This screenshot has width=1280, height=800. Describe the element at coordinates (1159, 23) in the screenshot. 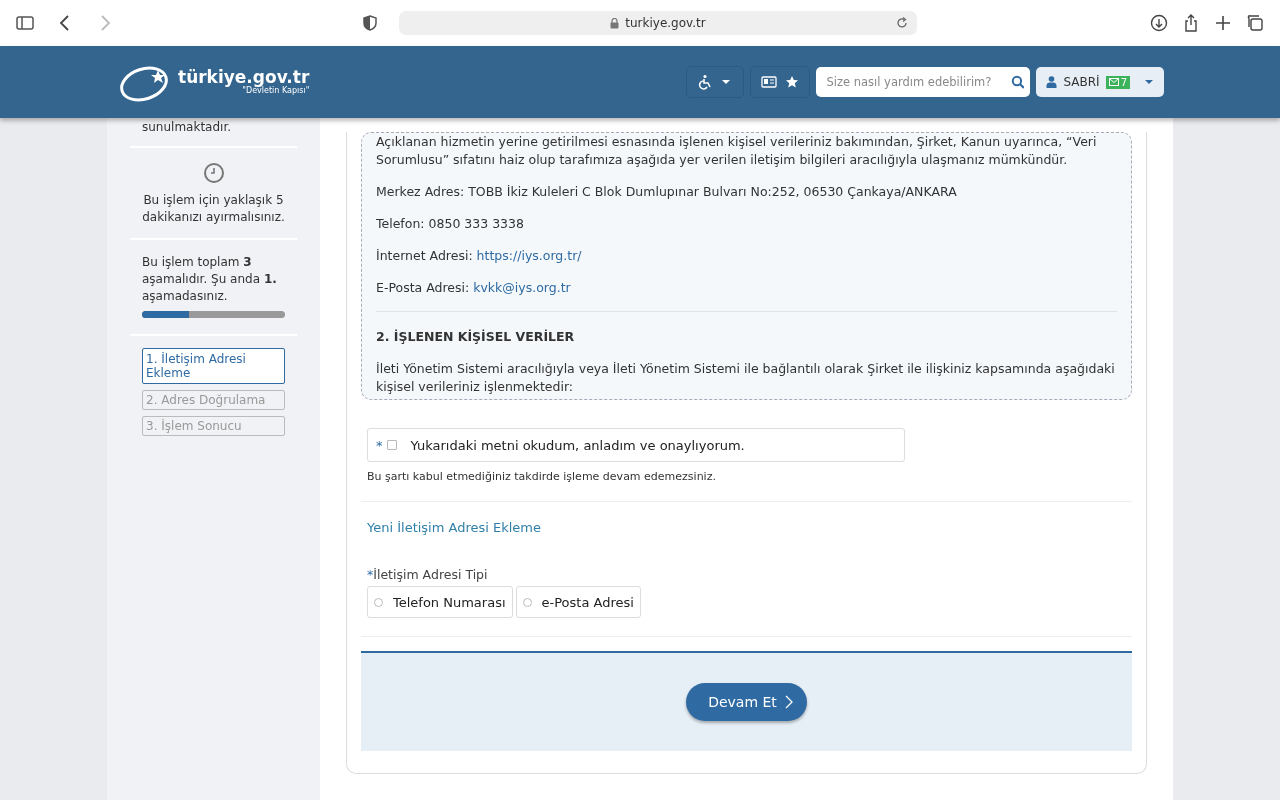

I see `download-icon` at that location.